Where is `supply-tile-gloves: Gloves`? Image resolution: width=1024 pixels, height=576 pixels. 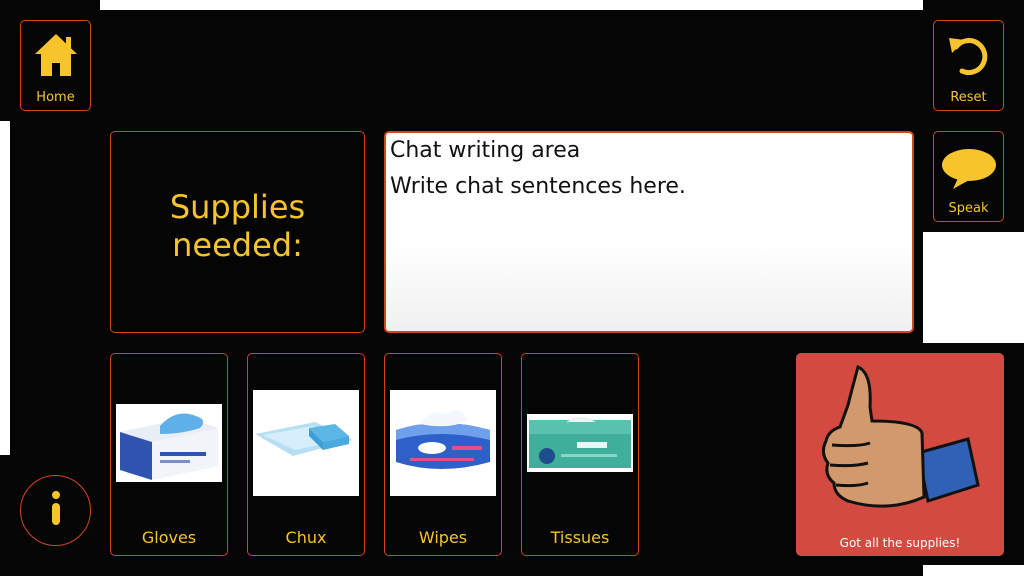
supply-tile-gloves: Gloves is located at coordinates (169, 454).